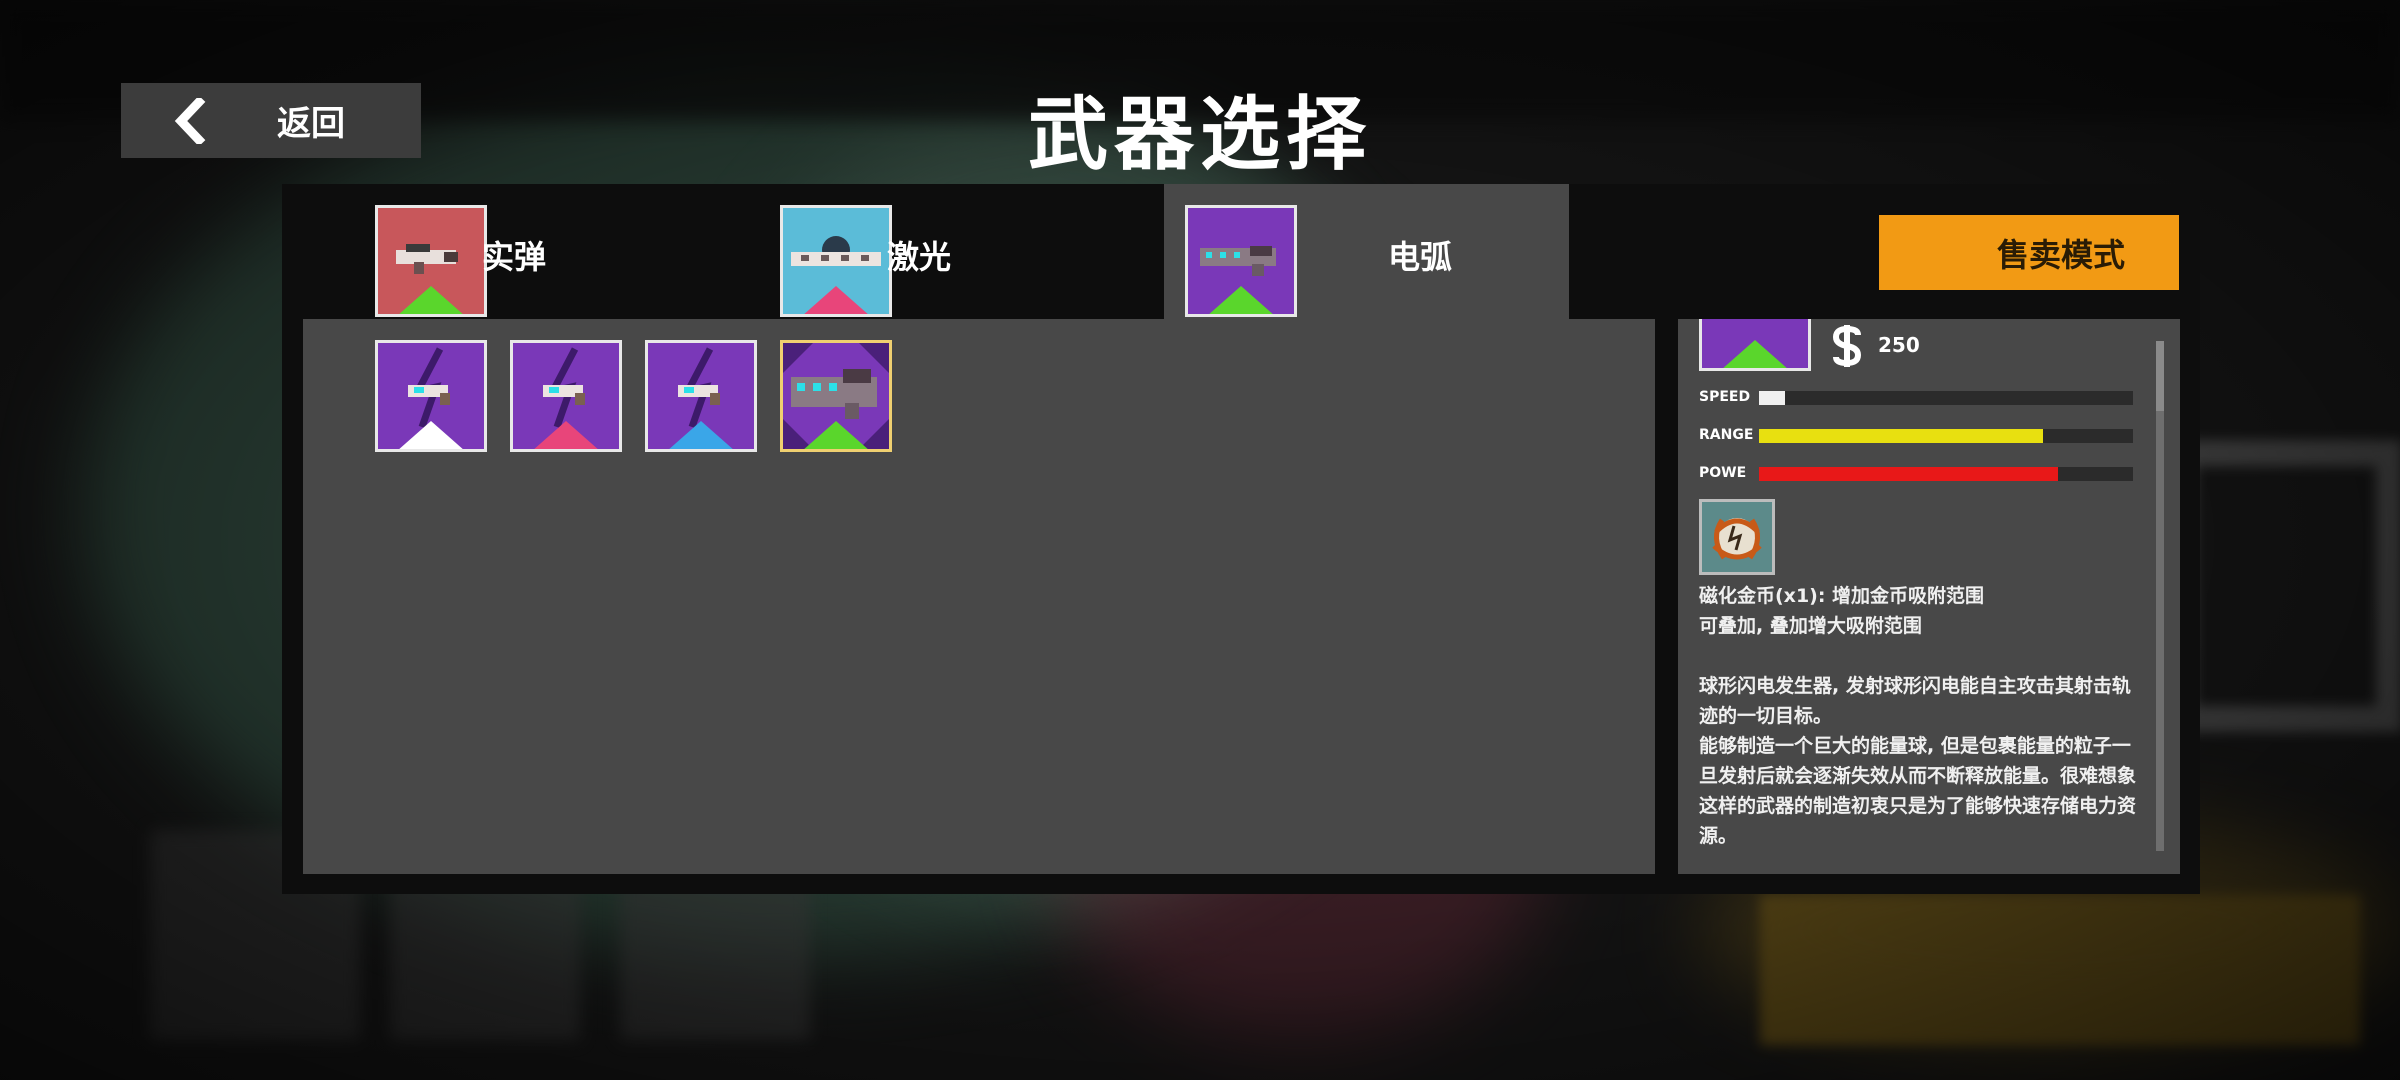 This screenshot has height=1080, width=2400. I want to click on stat-label-range: RANGE, so click(1726, 435).